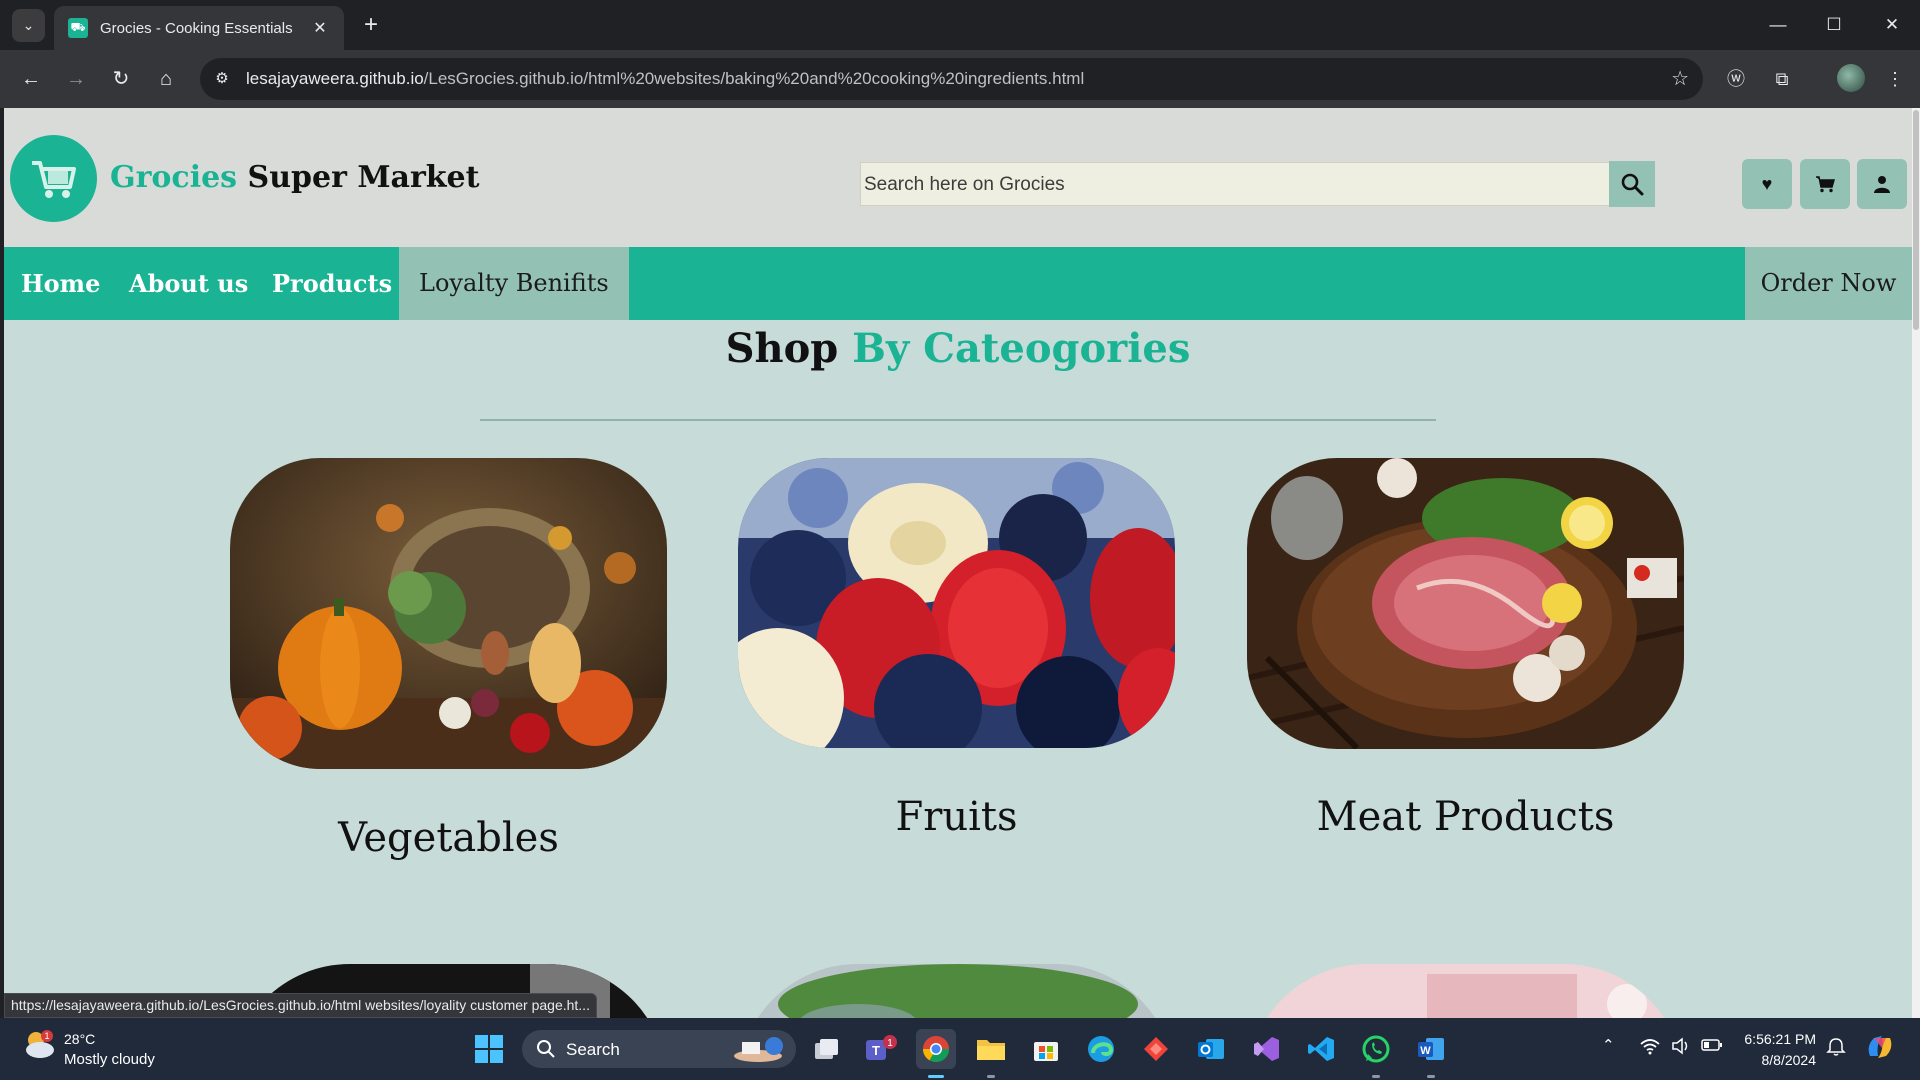 This screenshot has height=1080, width=1920. What do you see at coordinates (1834, 25) in the screenshot?
I see `maximize-button: ☐` at bounding box center [1834, 25].